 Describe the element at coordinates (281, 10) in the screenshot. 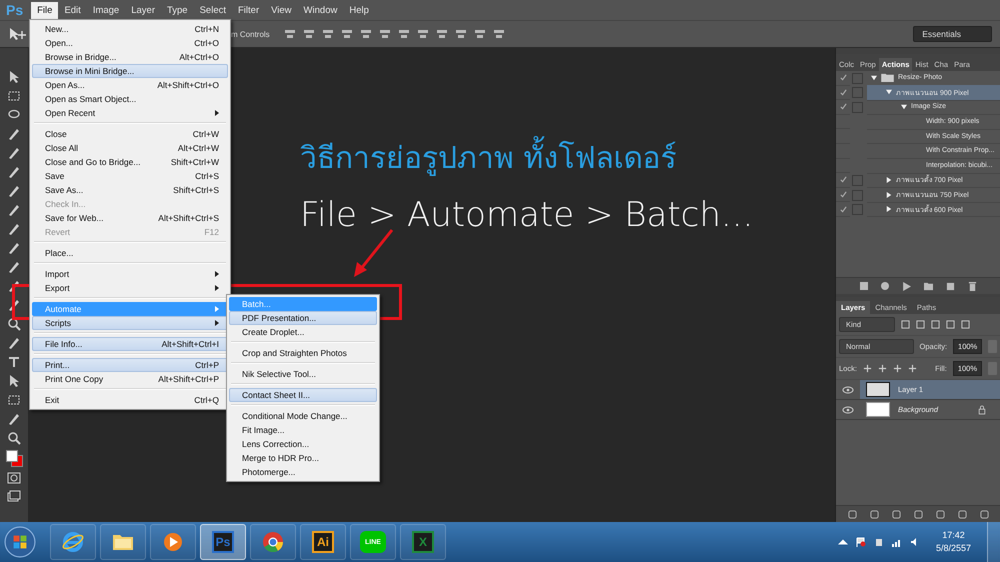

I see `menu-item: View` at that location.